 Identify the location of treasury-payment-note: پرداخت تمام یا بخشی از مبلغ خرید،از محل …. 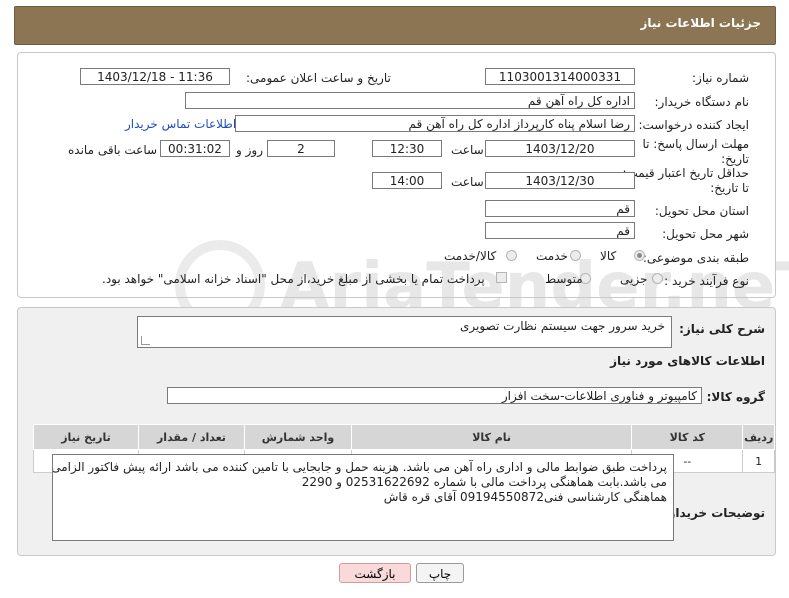
(293, 279).